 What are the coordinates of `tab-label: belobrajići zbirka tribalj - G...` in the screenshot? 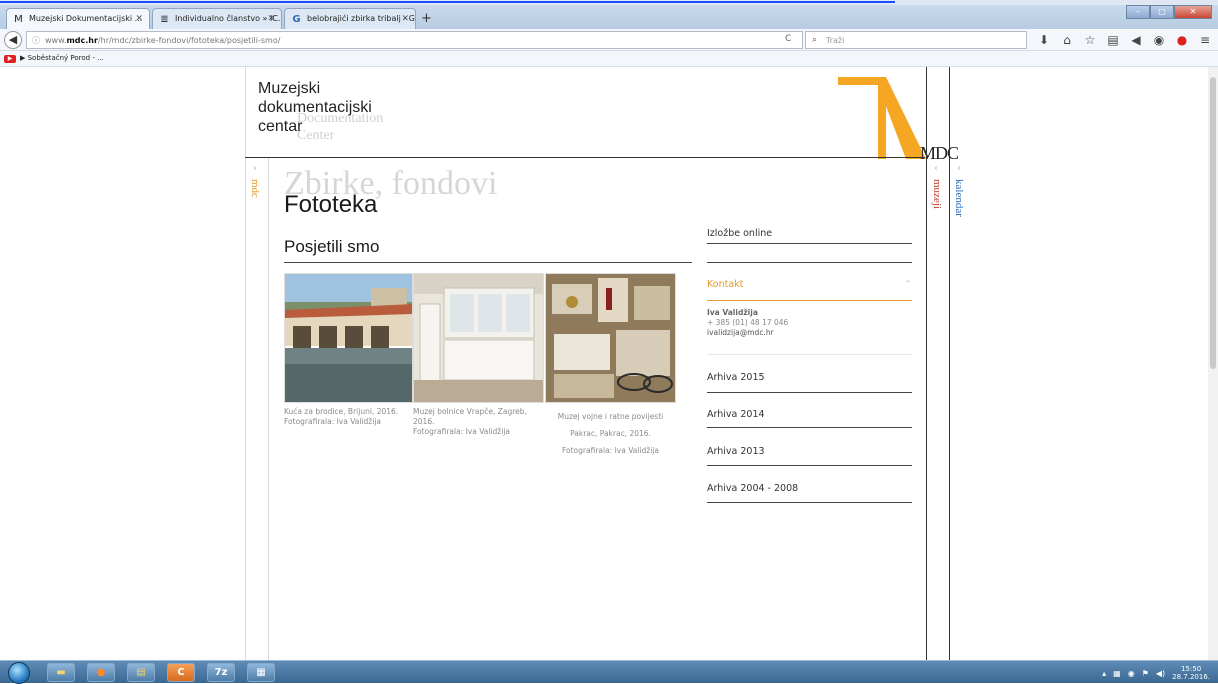 It's located at (361, 18).